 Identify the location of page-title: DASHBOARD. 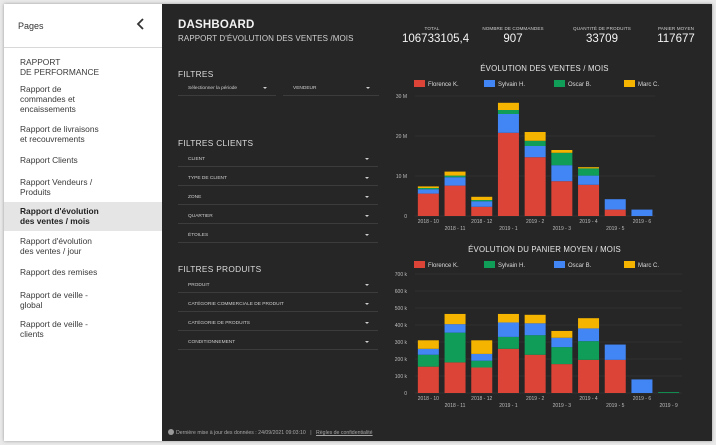
(216, 25).